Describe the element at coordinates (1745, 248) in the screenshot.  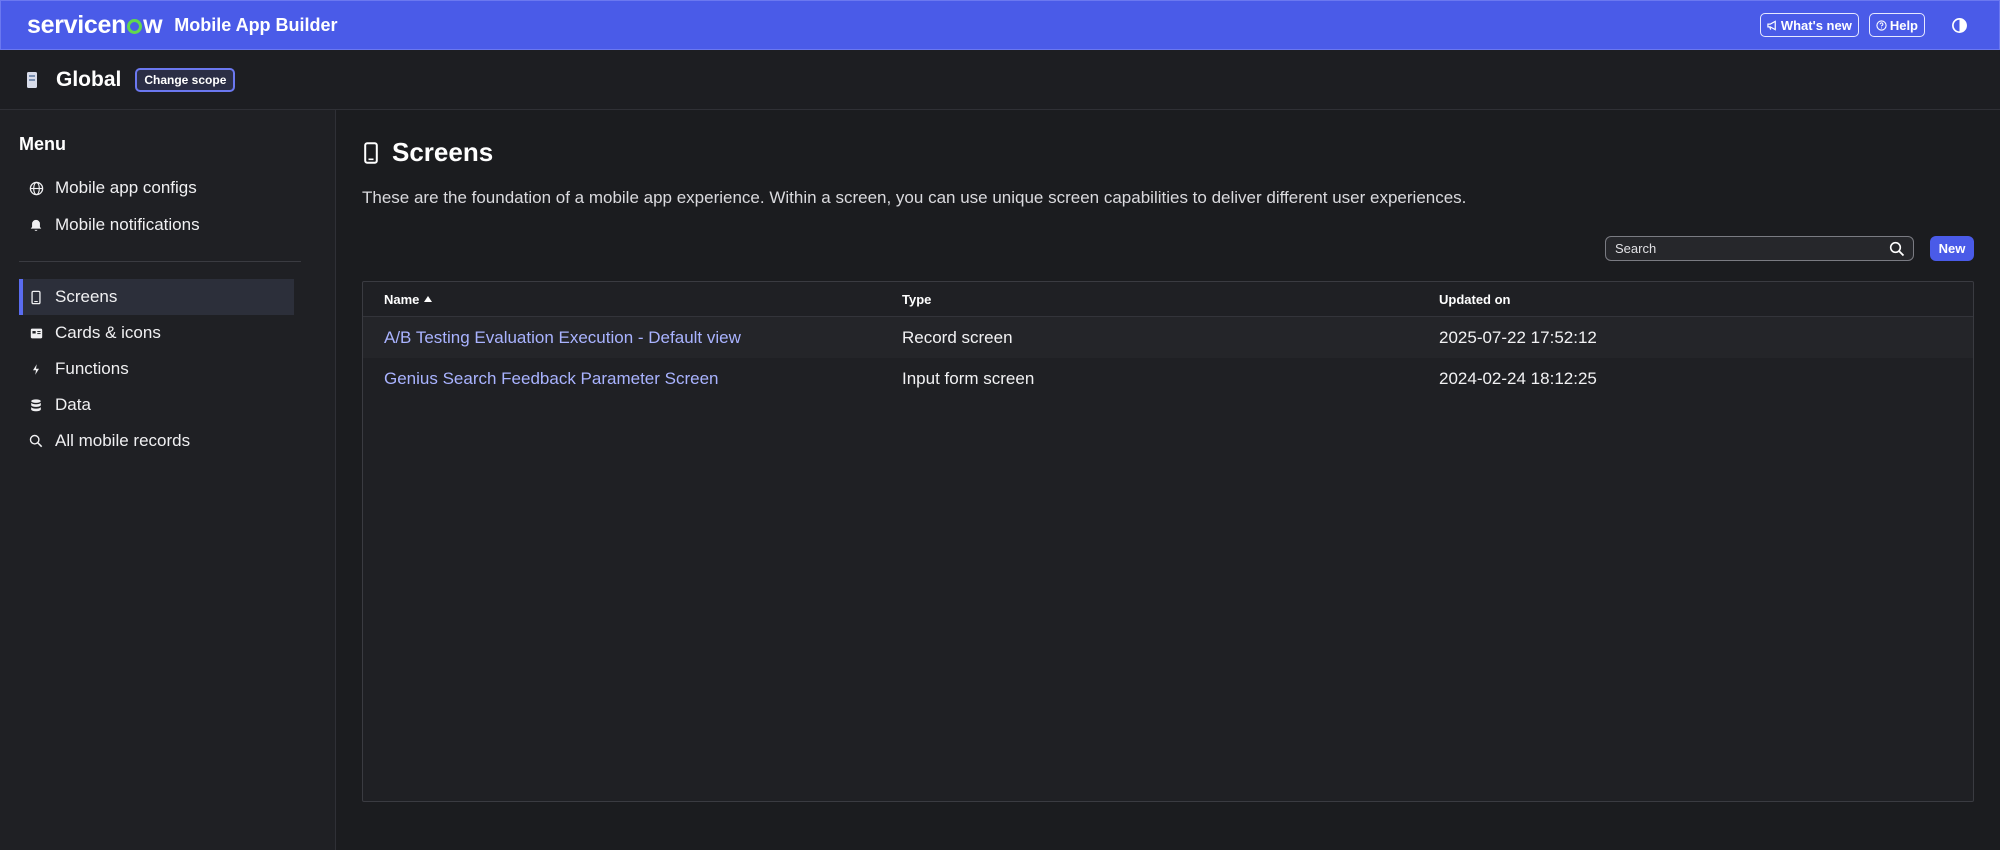
I see `search-input` at that location.